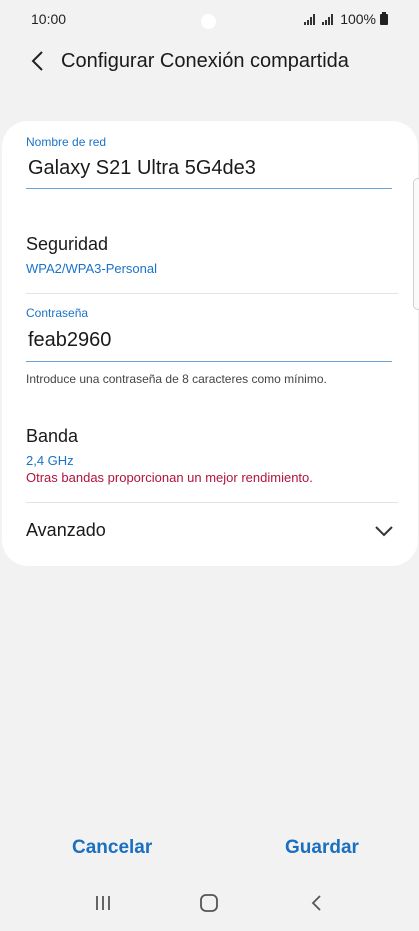 This screenshot has width=419, height=931. I want to click on save-button: Guardar, so click(322, 848).